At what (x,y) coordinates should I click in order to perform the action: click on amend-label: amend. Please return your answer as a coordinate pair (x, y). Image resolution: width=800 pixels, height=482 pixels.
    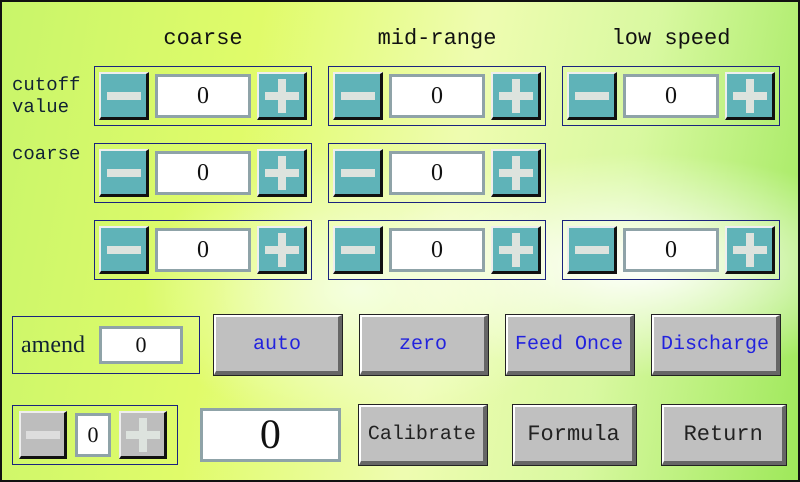
    Looking at the image, I should click on (53, 345).